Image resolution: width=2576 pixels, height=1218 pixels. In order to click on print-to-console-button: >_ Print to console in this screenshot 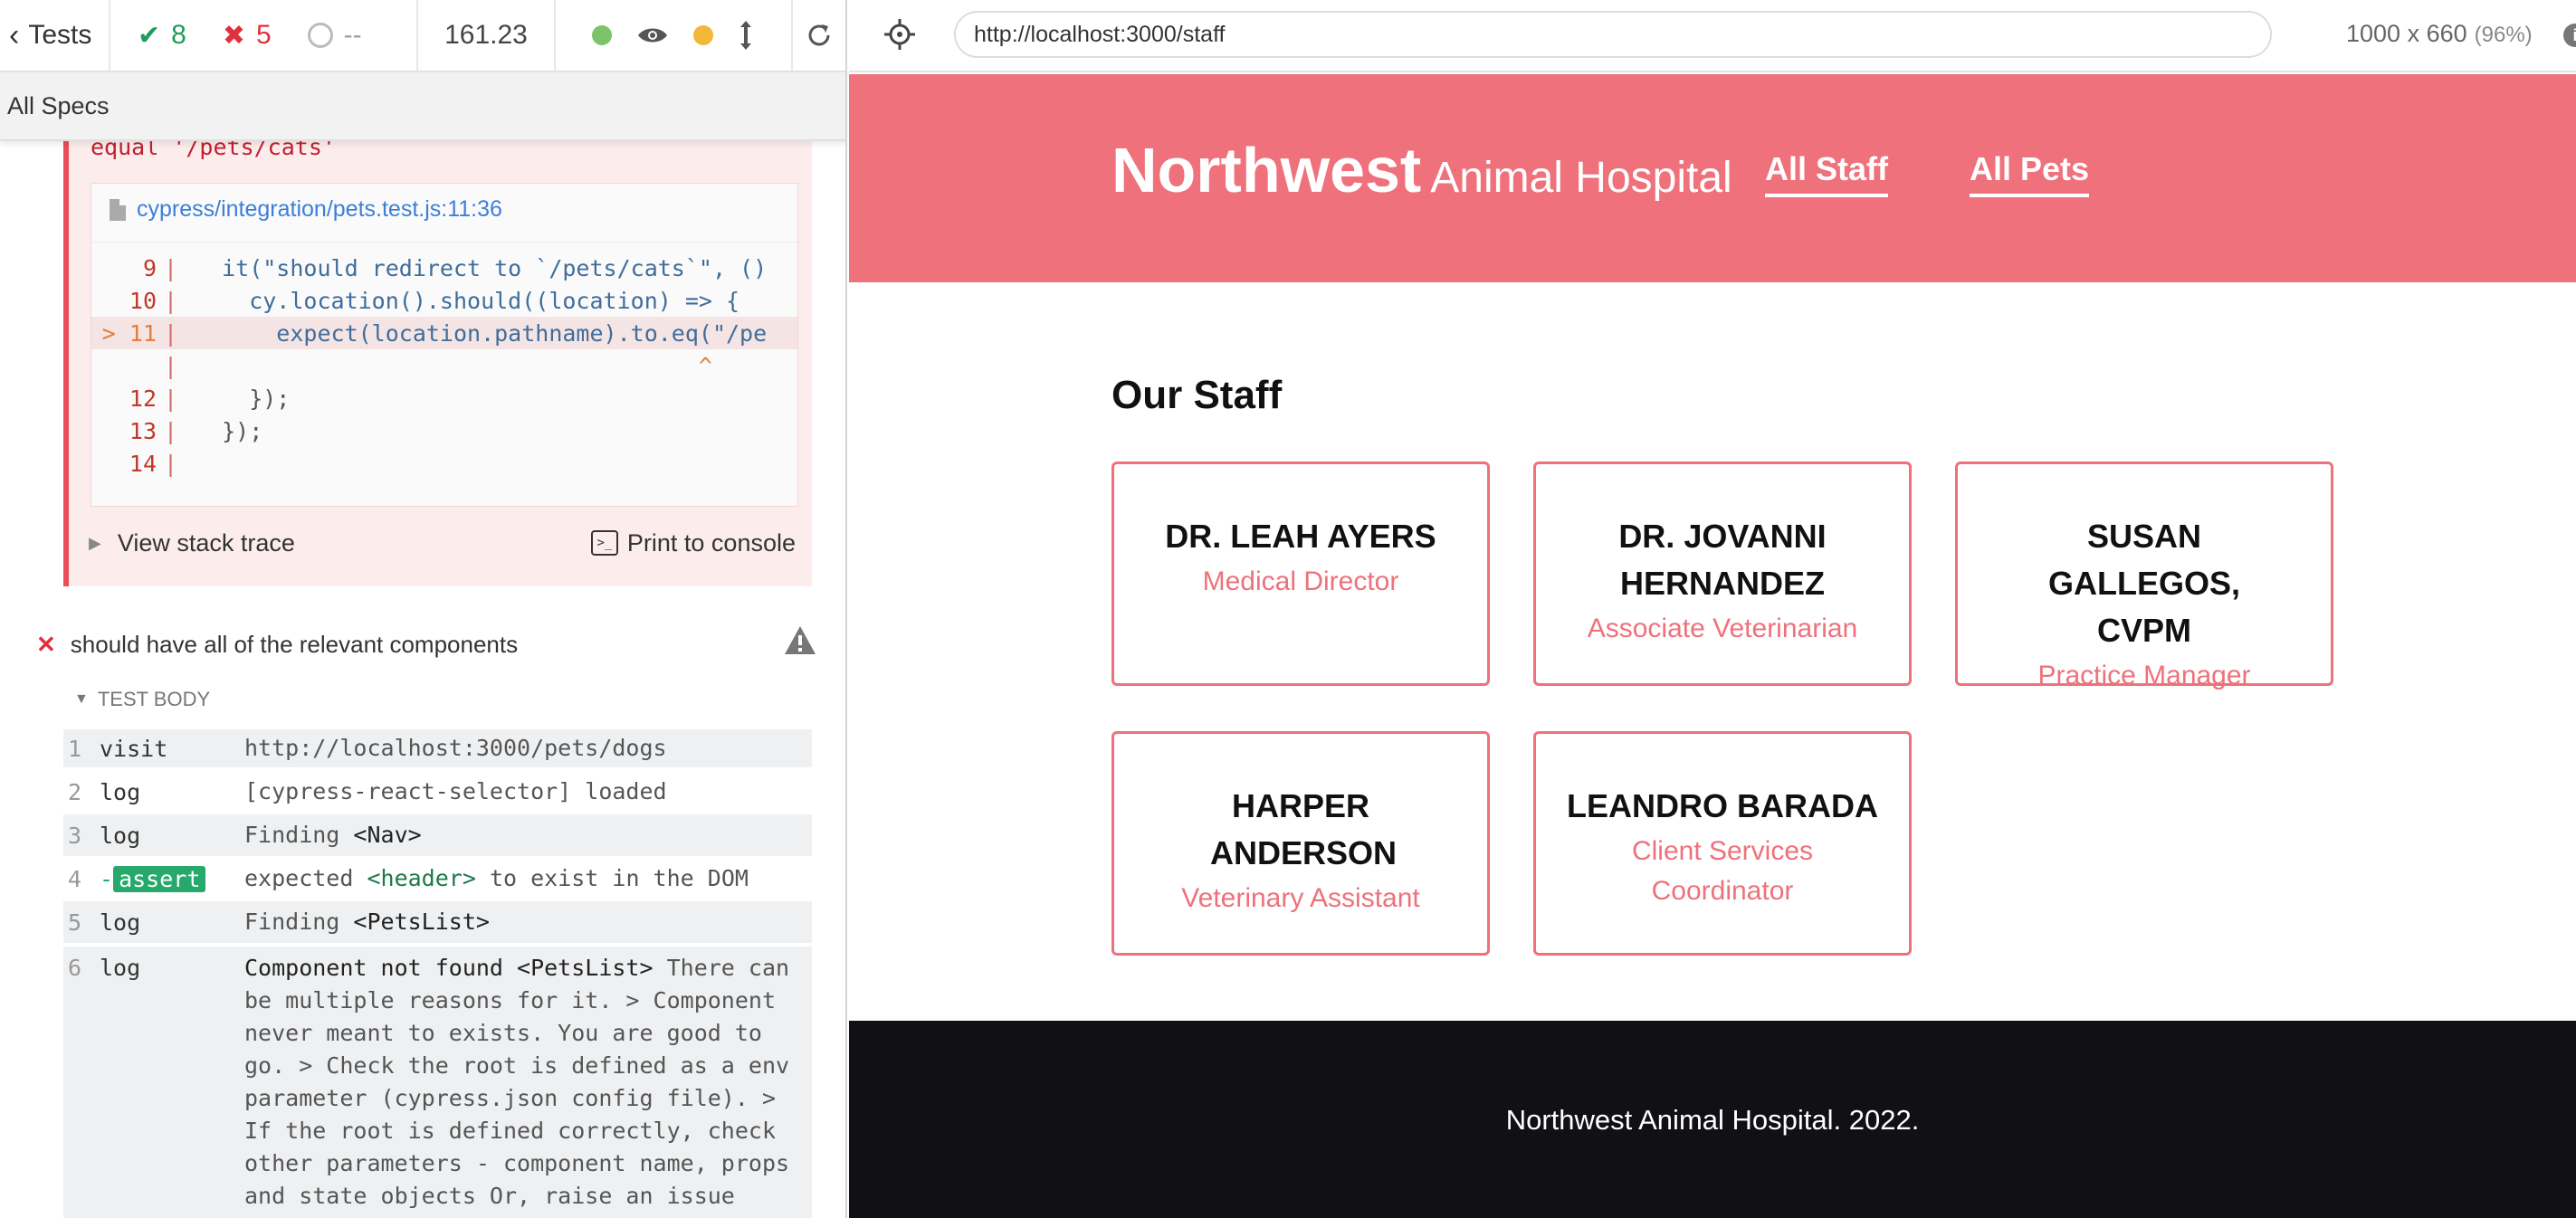, I will do `click(693, 542)`.